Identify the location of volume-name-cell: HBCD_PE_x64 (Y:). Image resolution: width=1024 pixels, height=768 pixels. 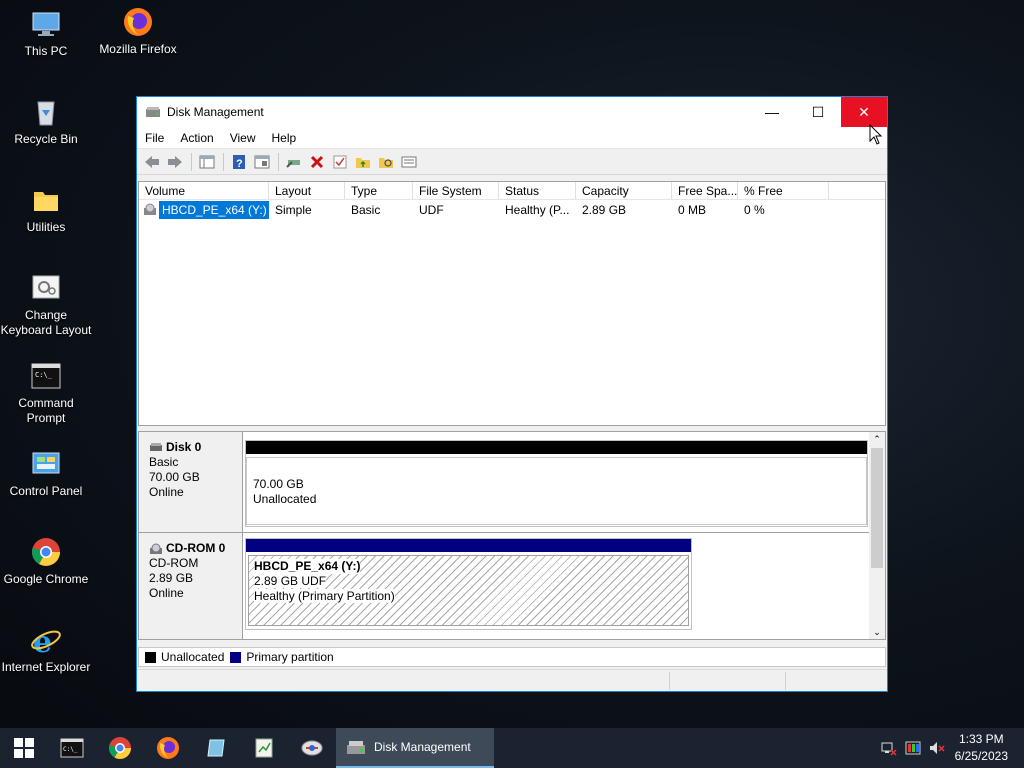
(213, 210).